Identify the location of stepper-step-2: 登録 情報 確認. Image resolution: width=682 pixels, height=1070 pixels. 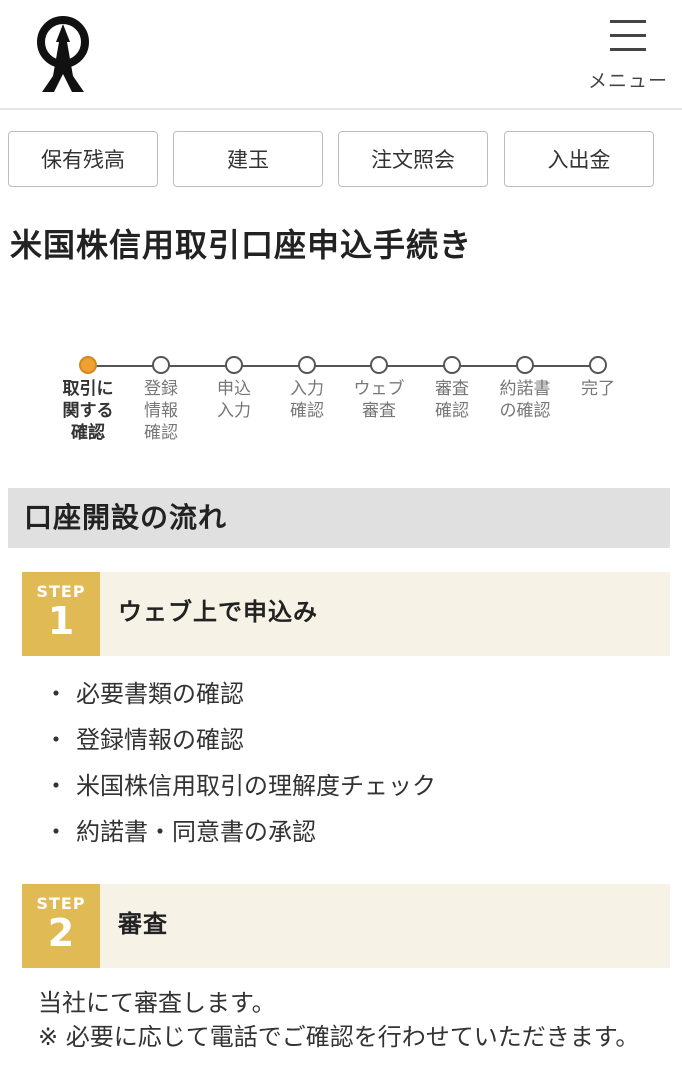
(161, 398).